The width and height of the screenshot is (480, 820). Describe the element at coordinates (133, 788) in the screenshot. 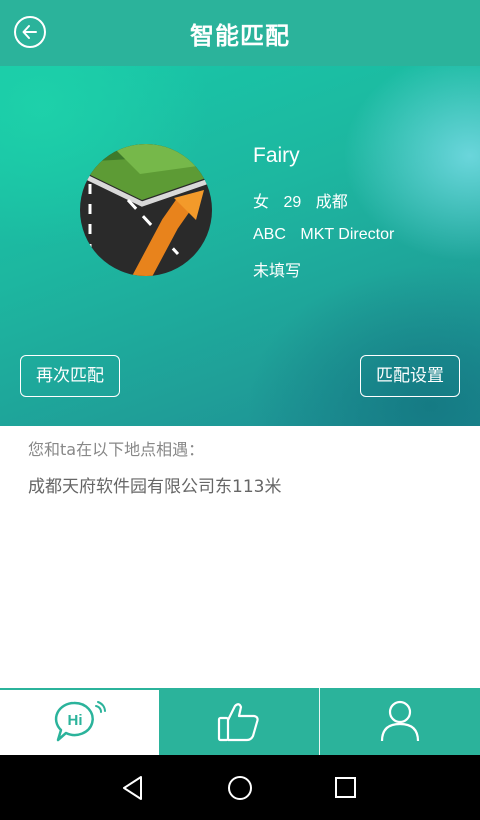

I see `nav-back-icon` at that location.